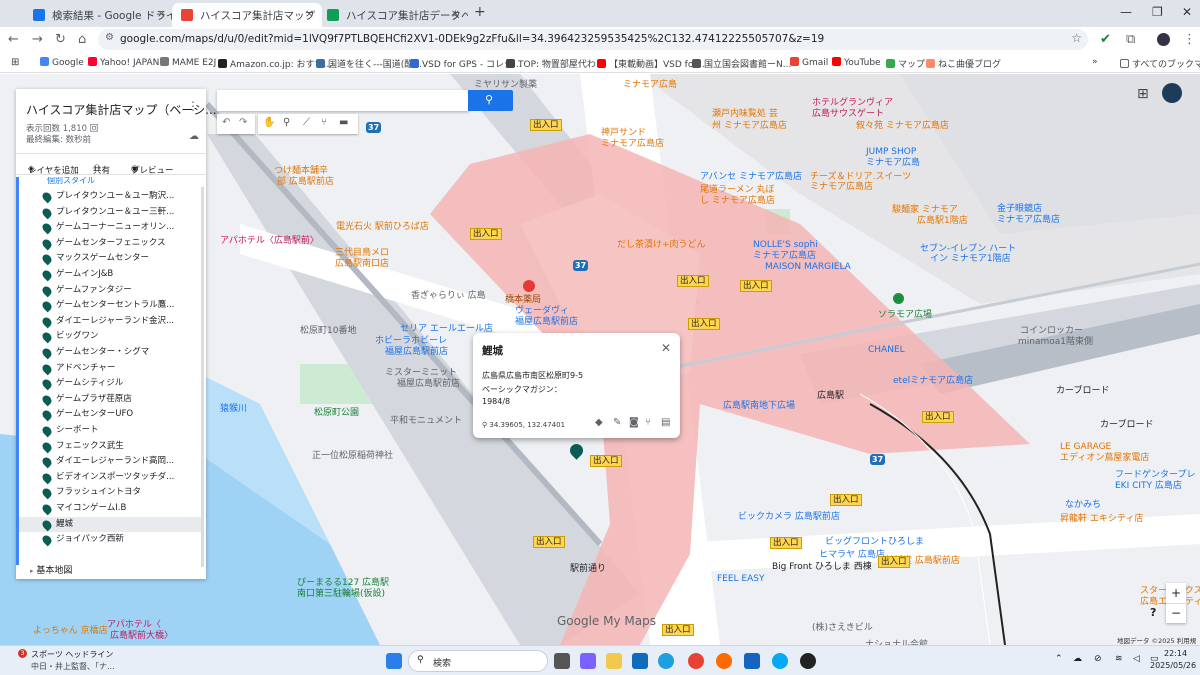 The height and width of the screenshot is (675, 1200). Describe the element at coordinates (1019, 209) in the screenshot. I see `map-place-label: 金子眼鏡店` at that location.